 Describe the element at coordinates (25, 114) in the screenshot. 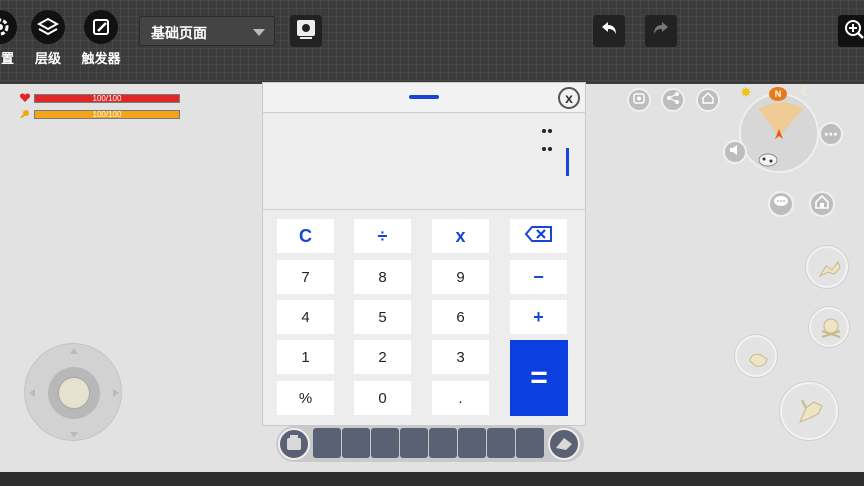

I see `drumstick-icon` at that location.